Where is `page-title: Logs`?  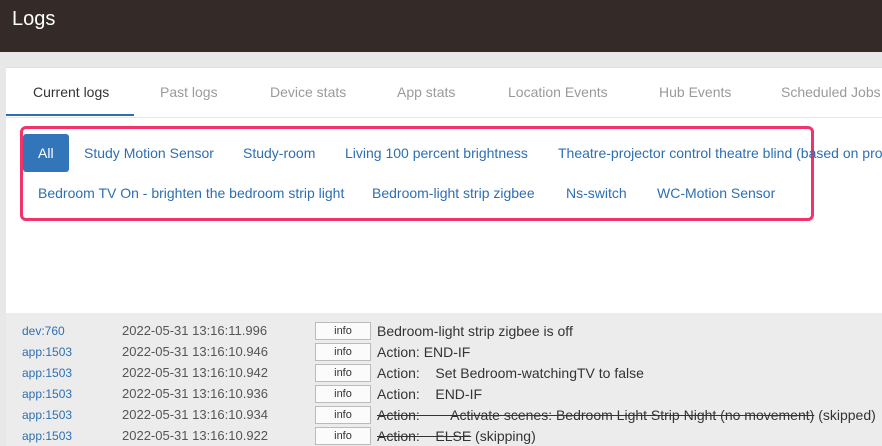 page-title: Logs is located at coordinates (34, 19).